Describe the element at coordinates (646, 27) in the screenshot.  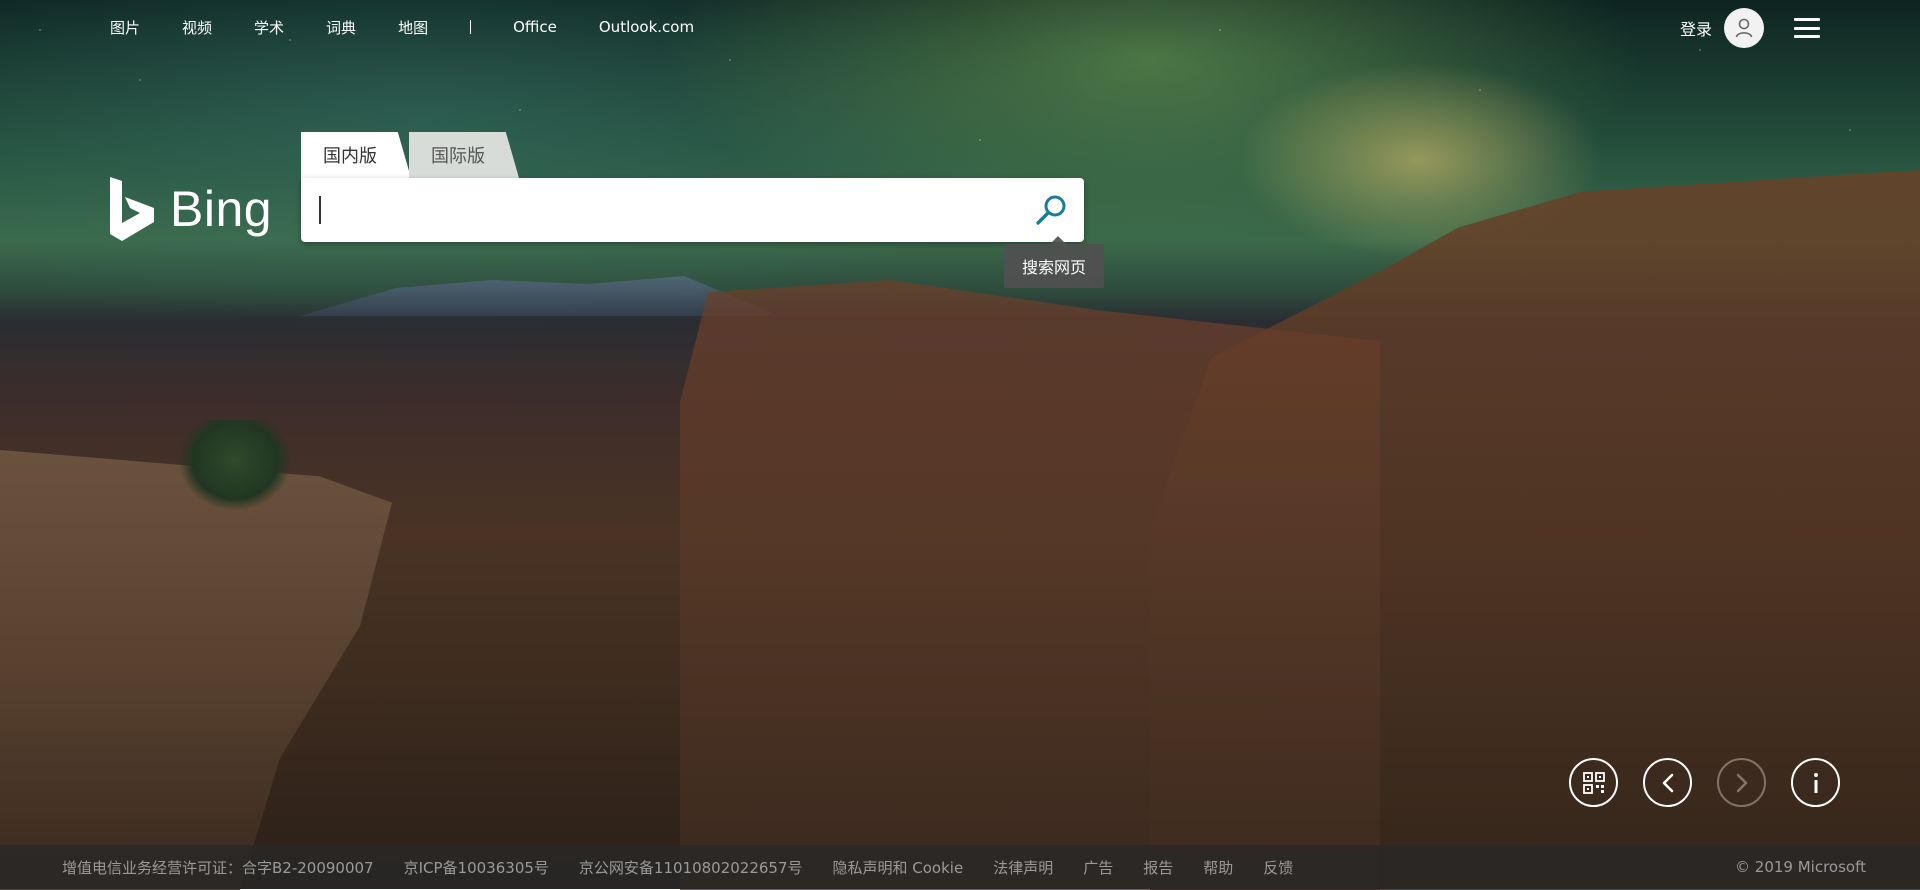
I see `nav-link-outlook: Outlook.com` at that location.